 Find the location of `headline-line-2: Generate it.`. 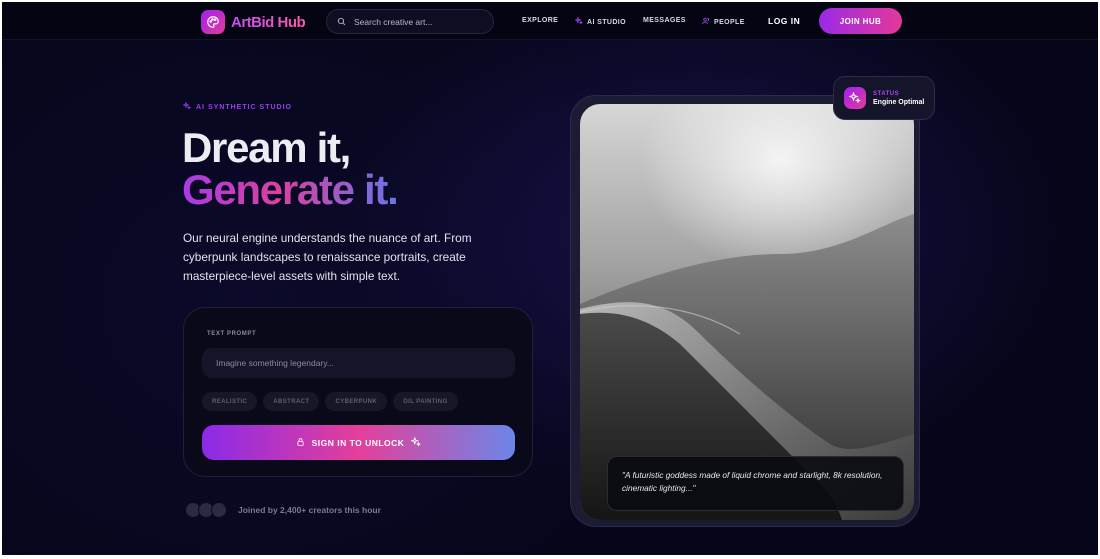

headline-line-2: Generate it. is located at coordinates (290, 189).